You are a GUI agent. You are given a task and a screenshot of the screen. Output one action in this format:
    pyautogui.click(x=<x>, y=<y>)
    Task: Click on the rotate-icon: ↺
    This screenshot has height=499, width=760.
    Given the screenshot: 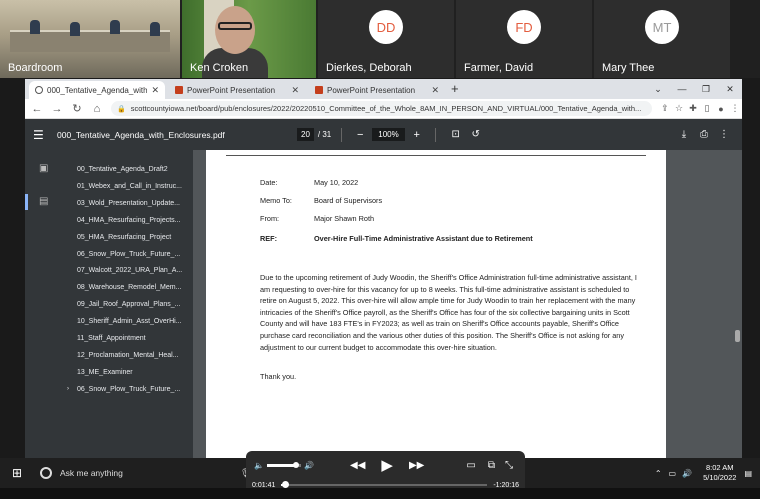 What is the action you would take?
    pyautogui.click(x=476, y=134)
    